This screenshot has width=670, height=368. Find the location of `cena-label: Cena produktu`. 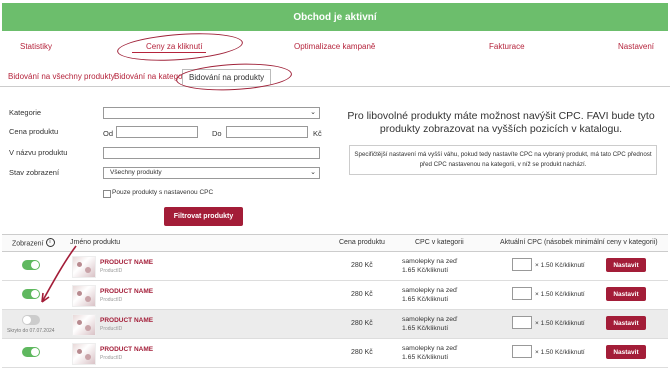

cena-label: Cena produktu is located at coordinates (34, 131).